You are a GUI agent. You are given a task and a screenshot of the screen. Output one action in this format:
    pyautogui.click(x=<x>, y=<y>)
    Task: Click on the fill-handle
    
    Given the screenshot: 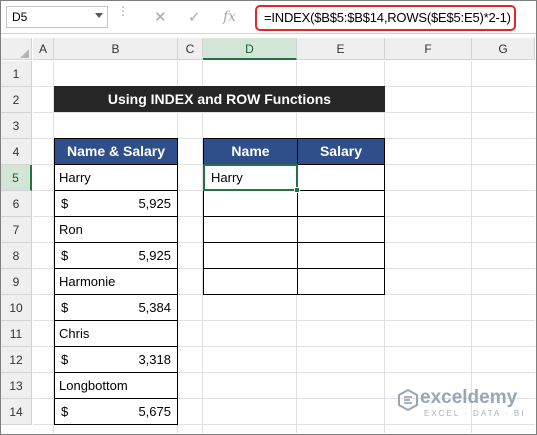 What is the action you would take?
    pyautogui.click(x=297, y=190)
    